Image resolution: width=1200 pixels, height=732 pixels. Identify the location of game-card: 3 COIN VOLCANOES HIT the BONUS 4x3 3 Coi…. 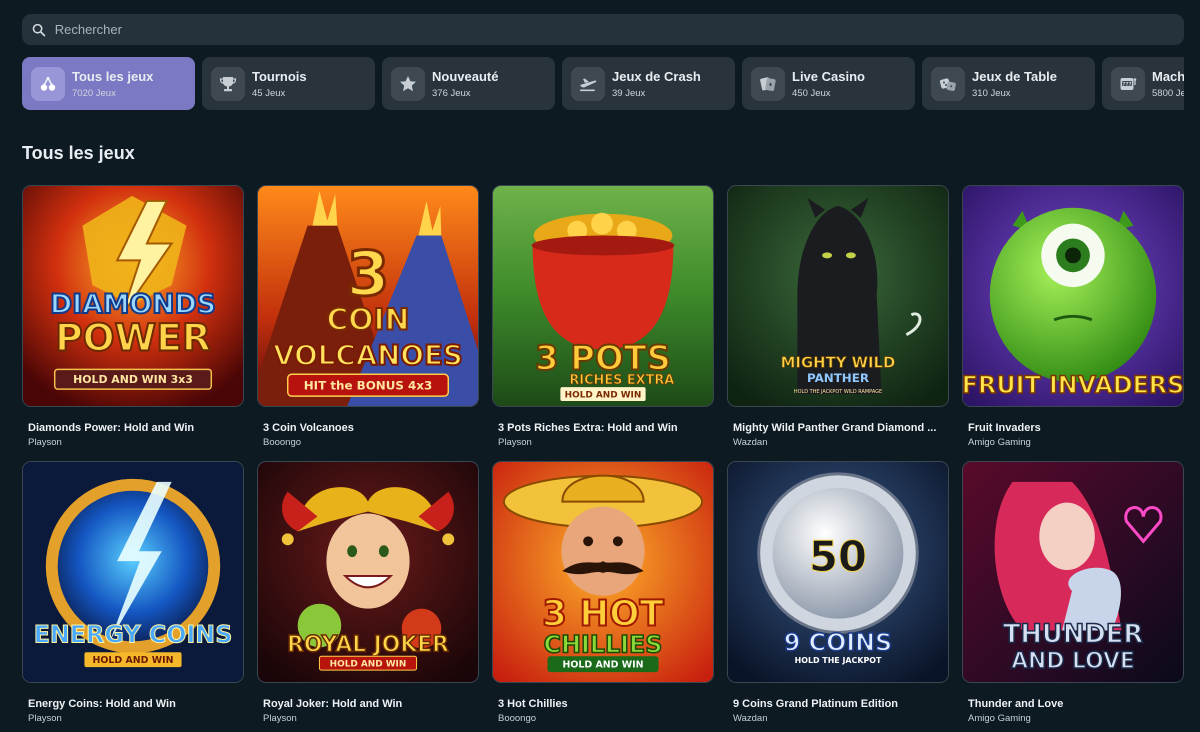
(368, 323).